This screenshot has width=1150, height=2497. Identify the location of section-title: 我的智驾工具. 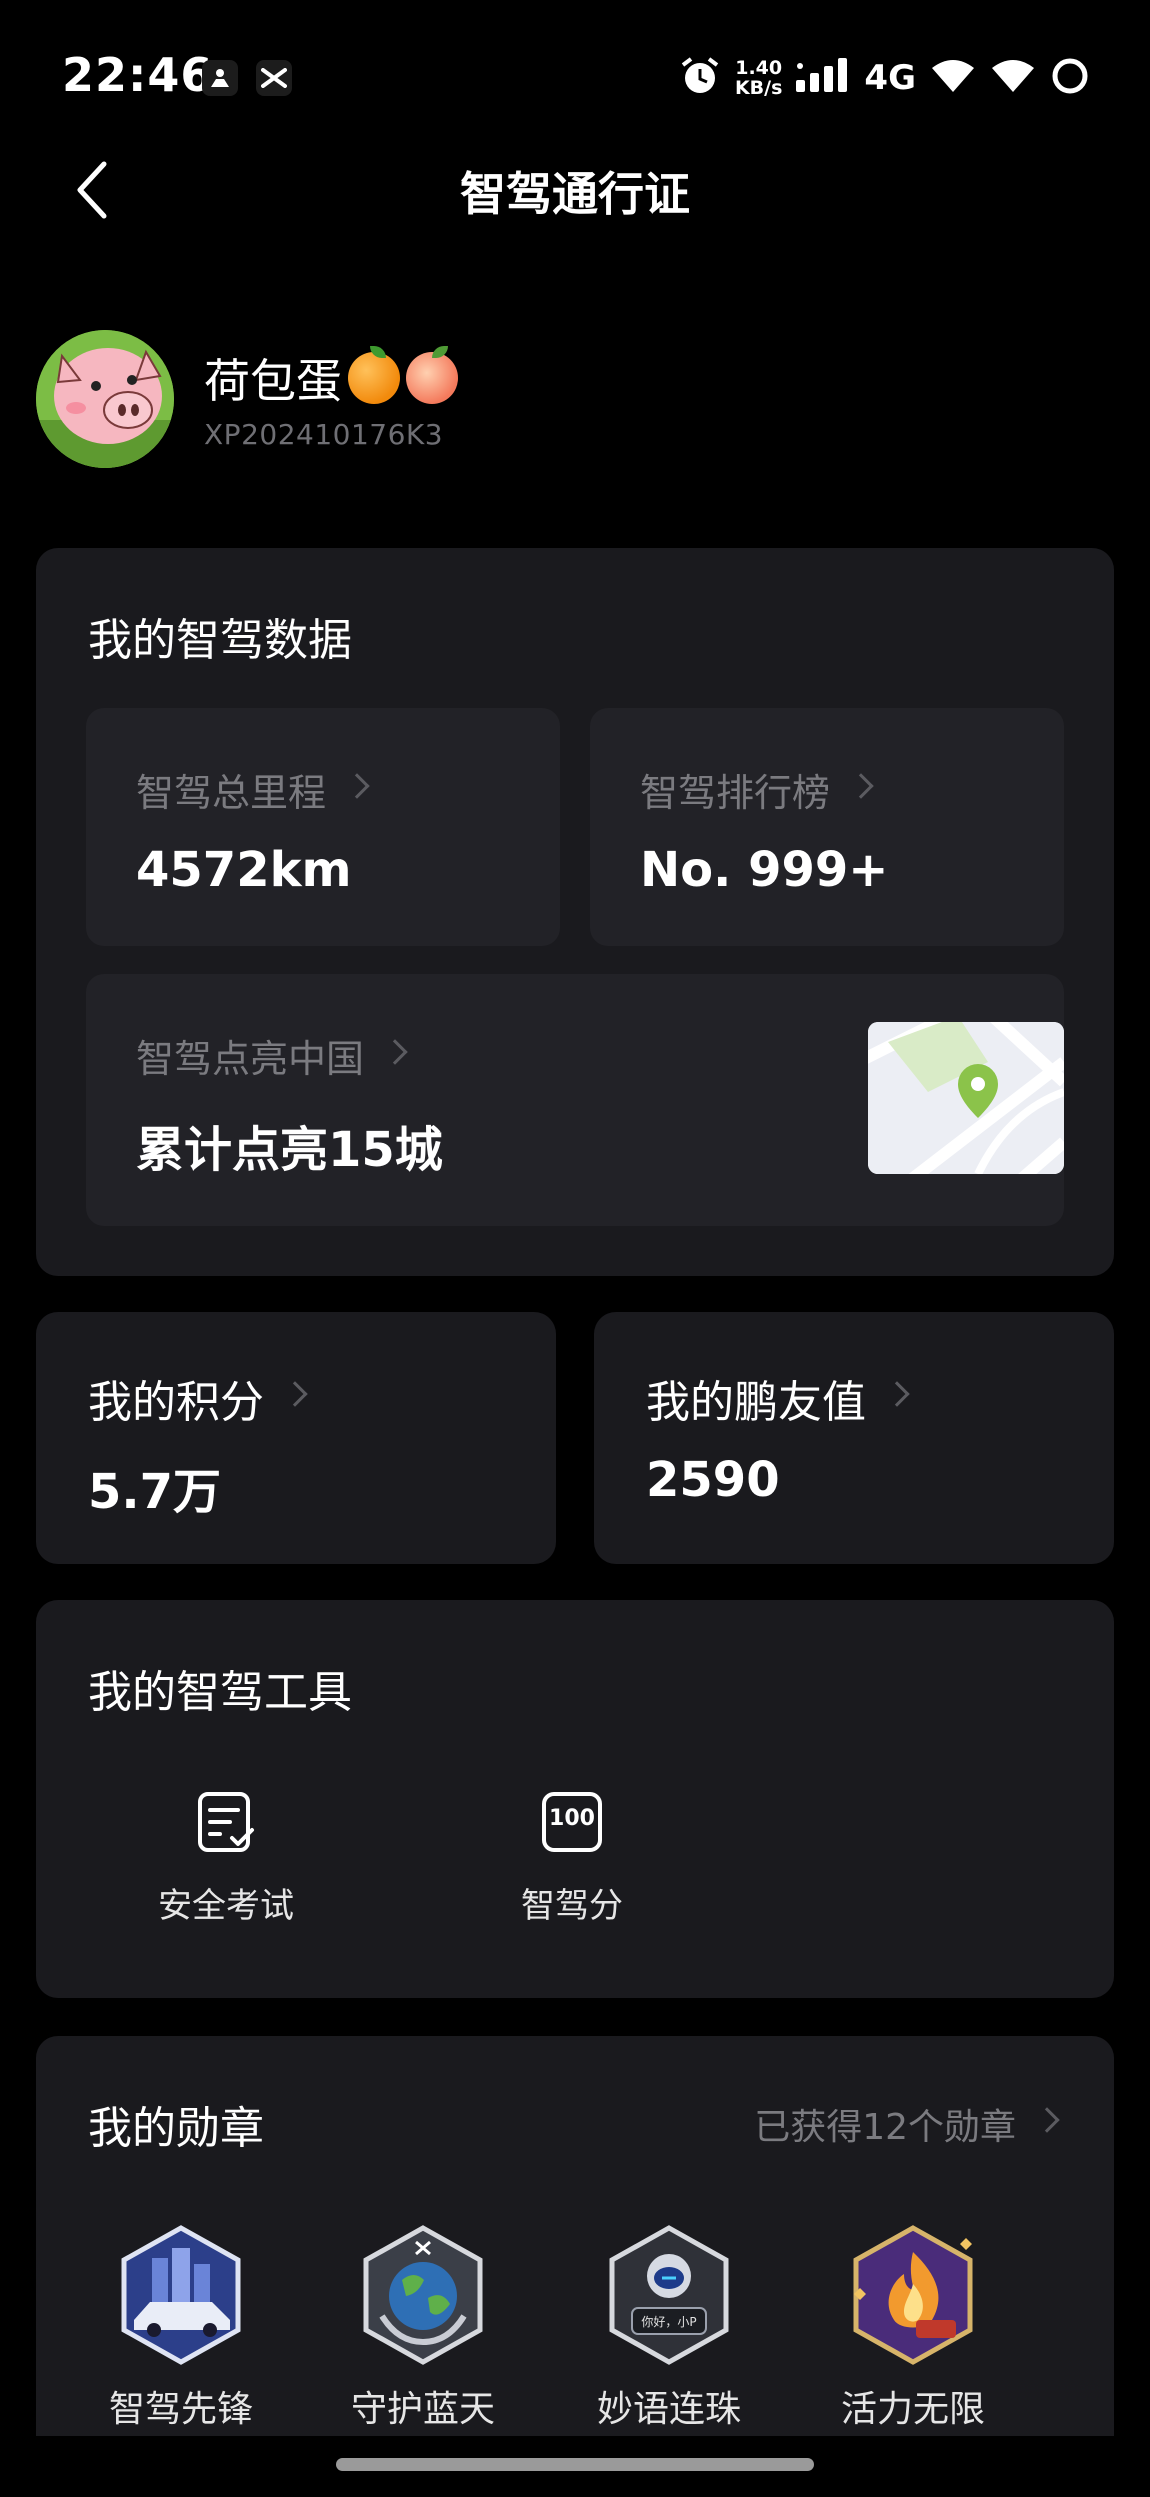
(220, 1692).